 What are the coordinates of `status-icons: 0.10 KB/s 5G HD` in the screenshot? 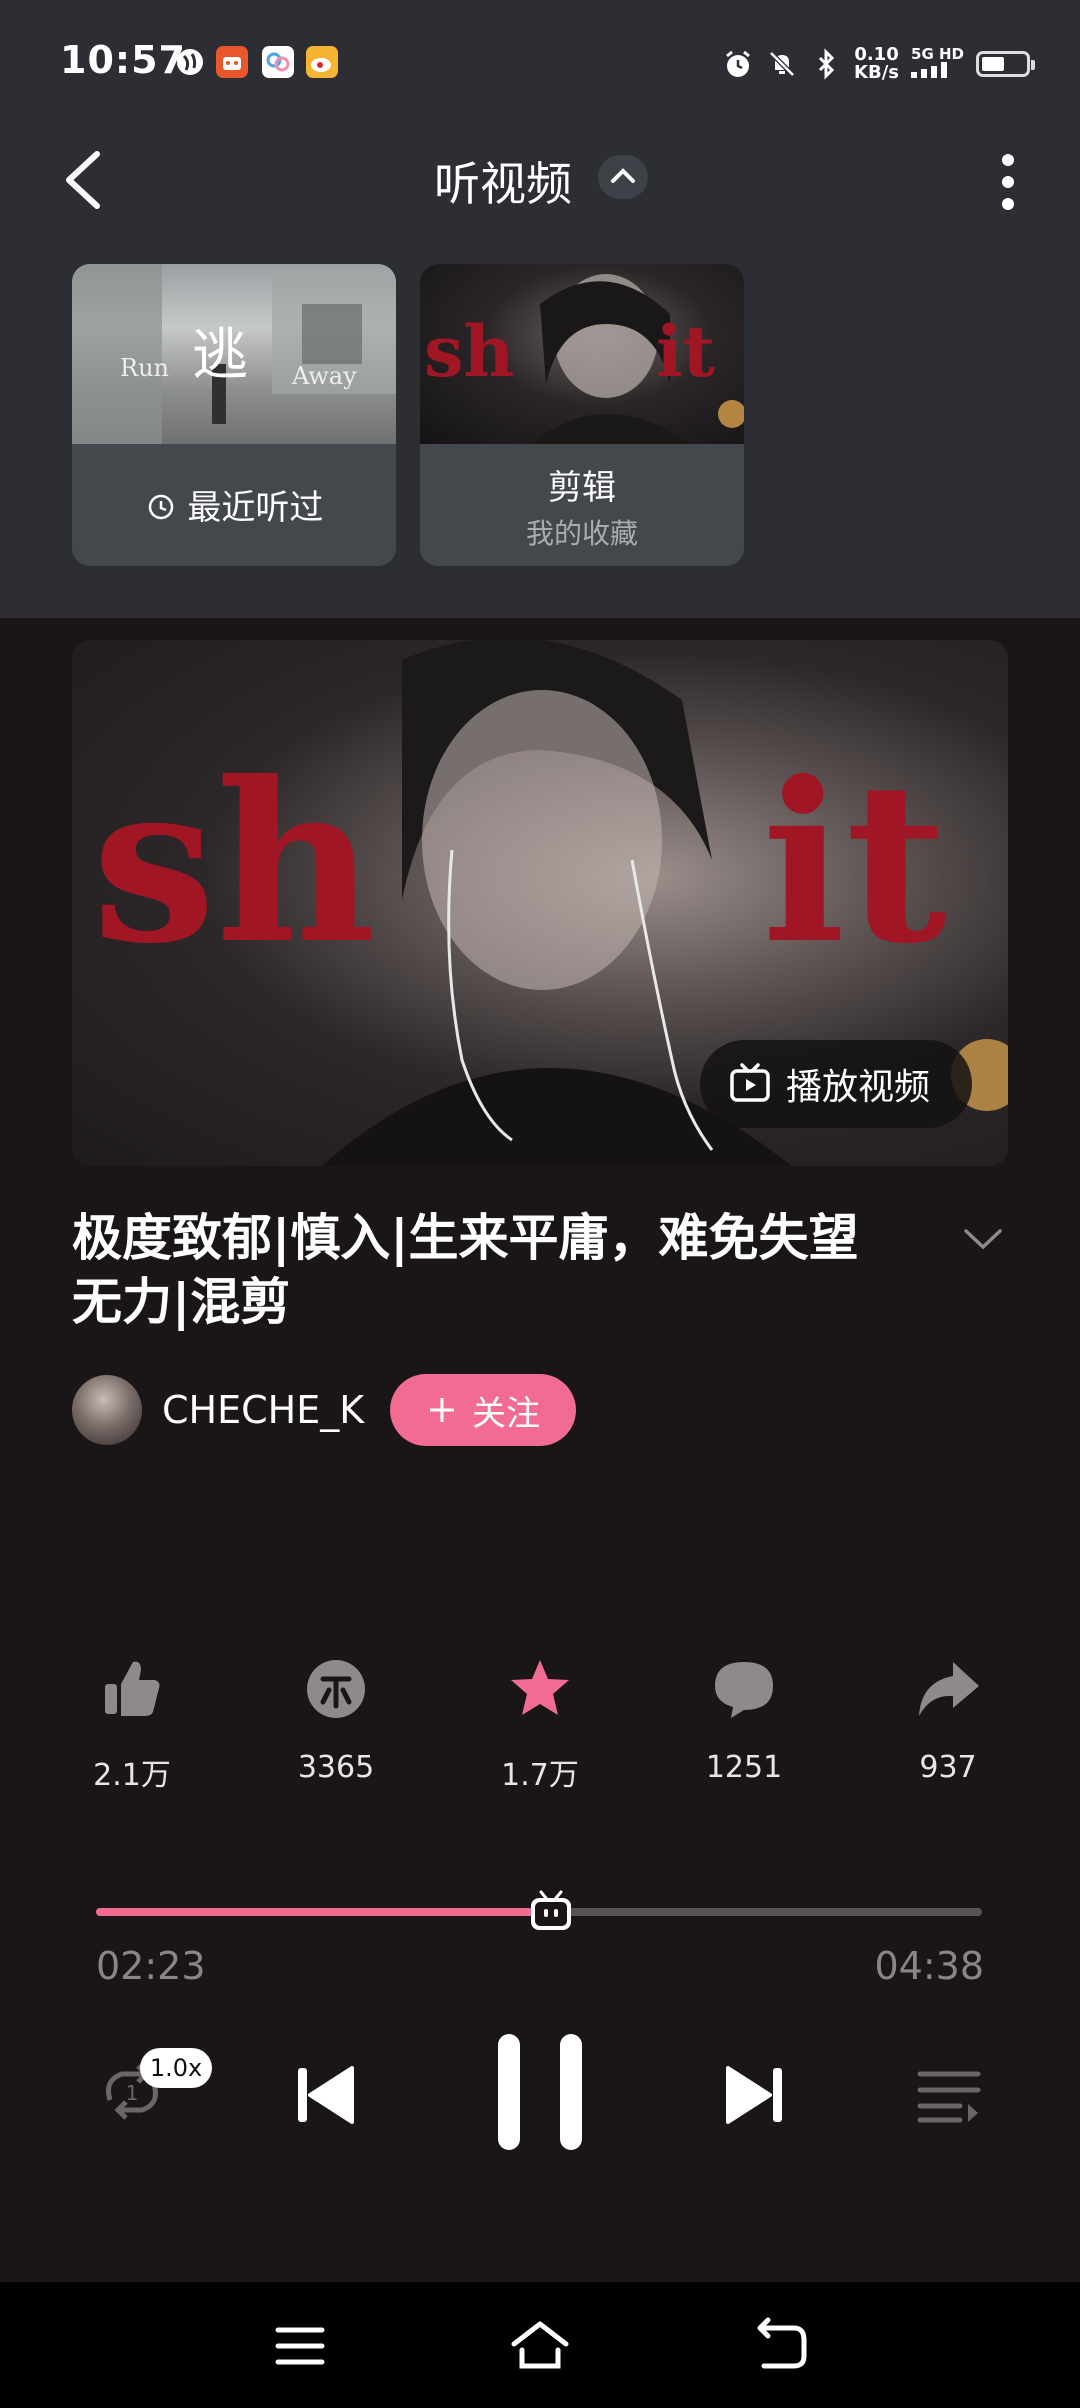 It's located at (878, 64).